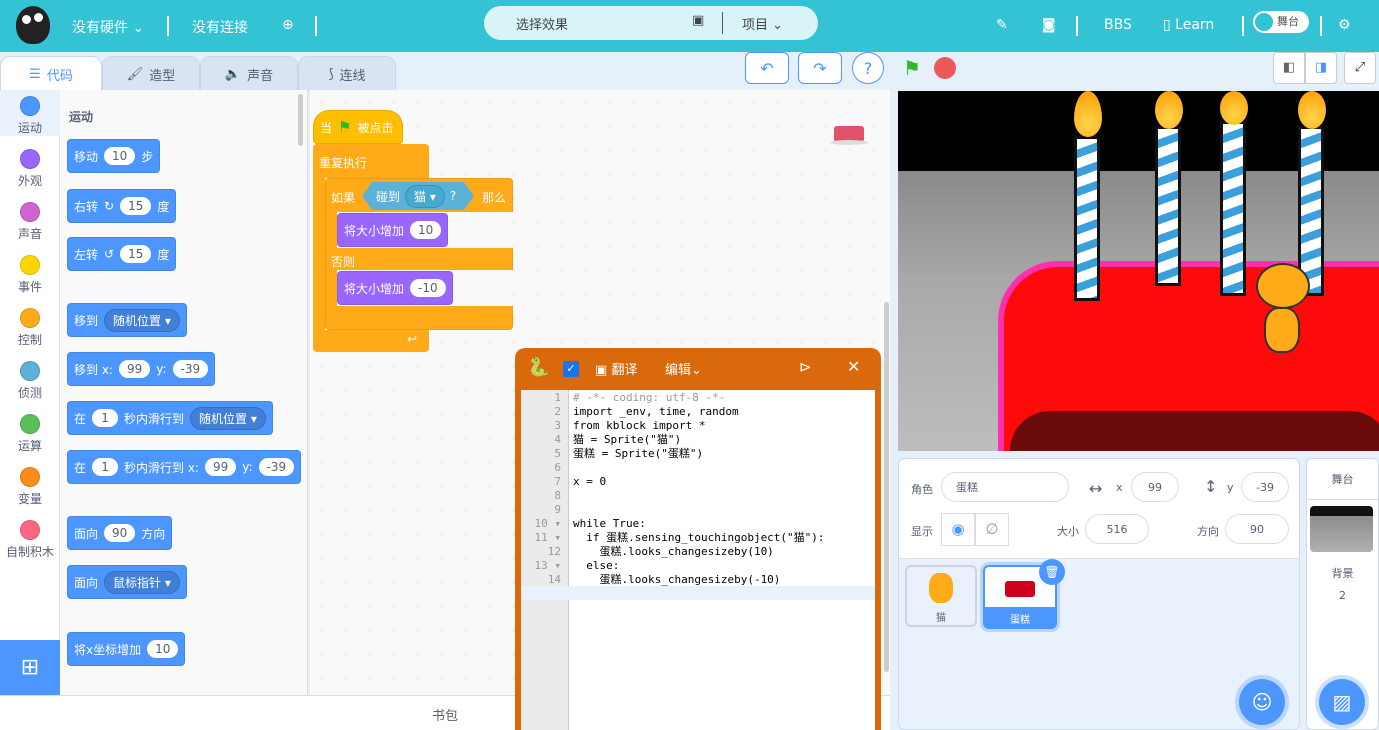 This screenshot has width=1379, height=730. I want to click on undo-button: ↶, so click(767, 68).